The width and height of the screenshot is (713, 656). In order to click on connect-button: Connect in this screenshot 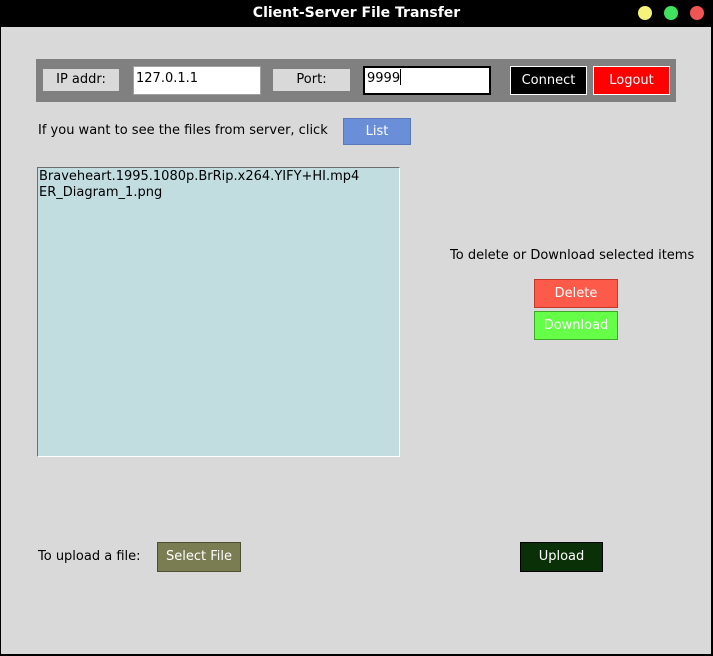, I will do `click(548, 80)`.